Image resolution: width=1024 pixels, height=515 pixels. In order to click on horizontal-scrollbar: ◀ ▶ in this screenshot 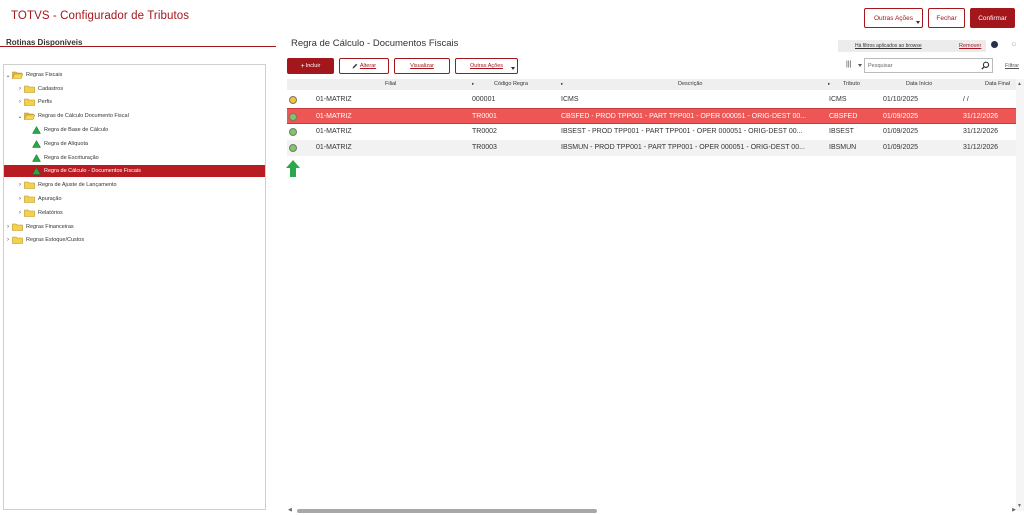, I will do `click(651, 510)`.